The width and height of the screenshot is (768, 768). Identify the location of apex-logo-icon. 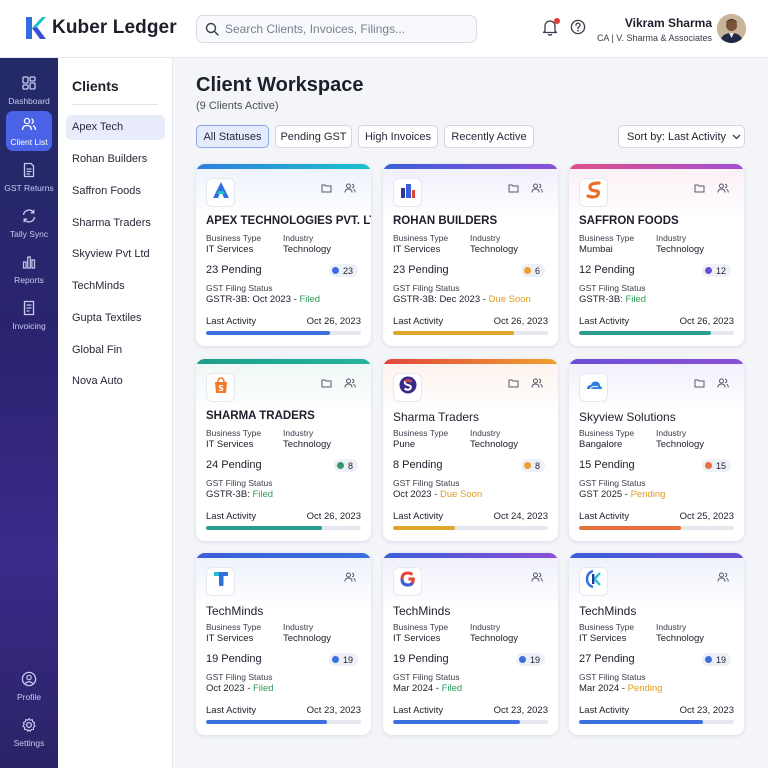
(221, 192).